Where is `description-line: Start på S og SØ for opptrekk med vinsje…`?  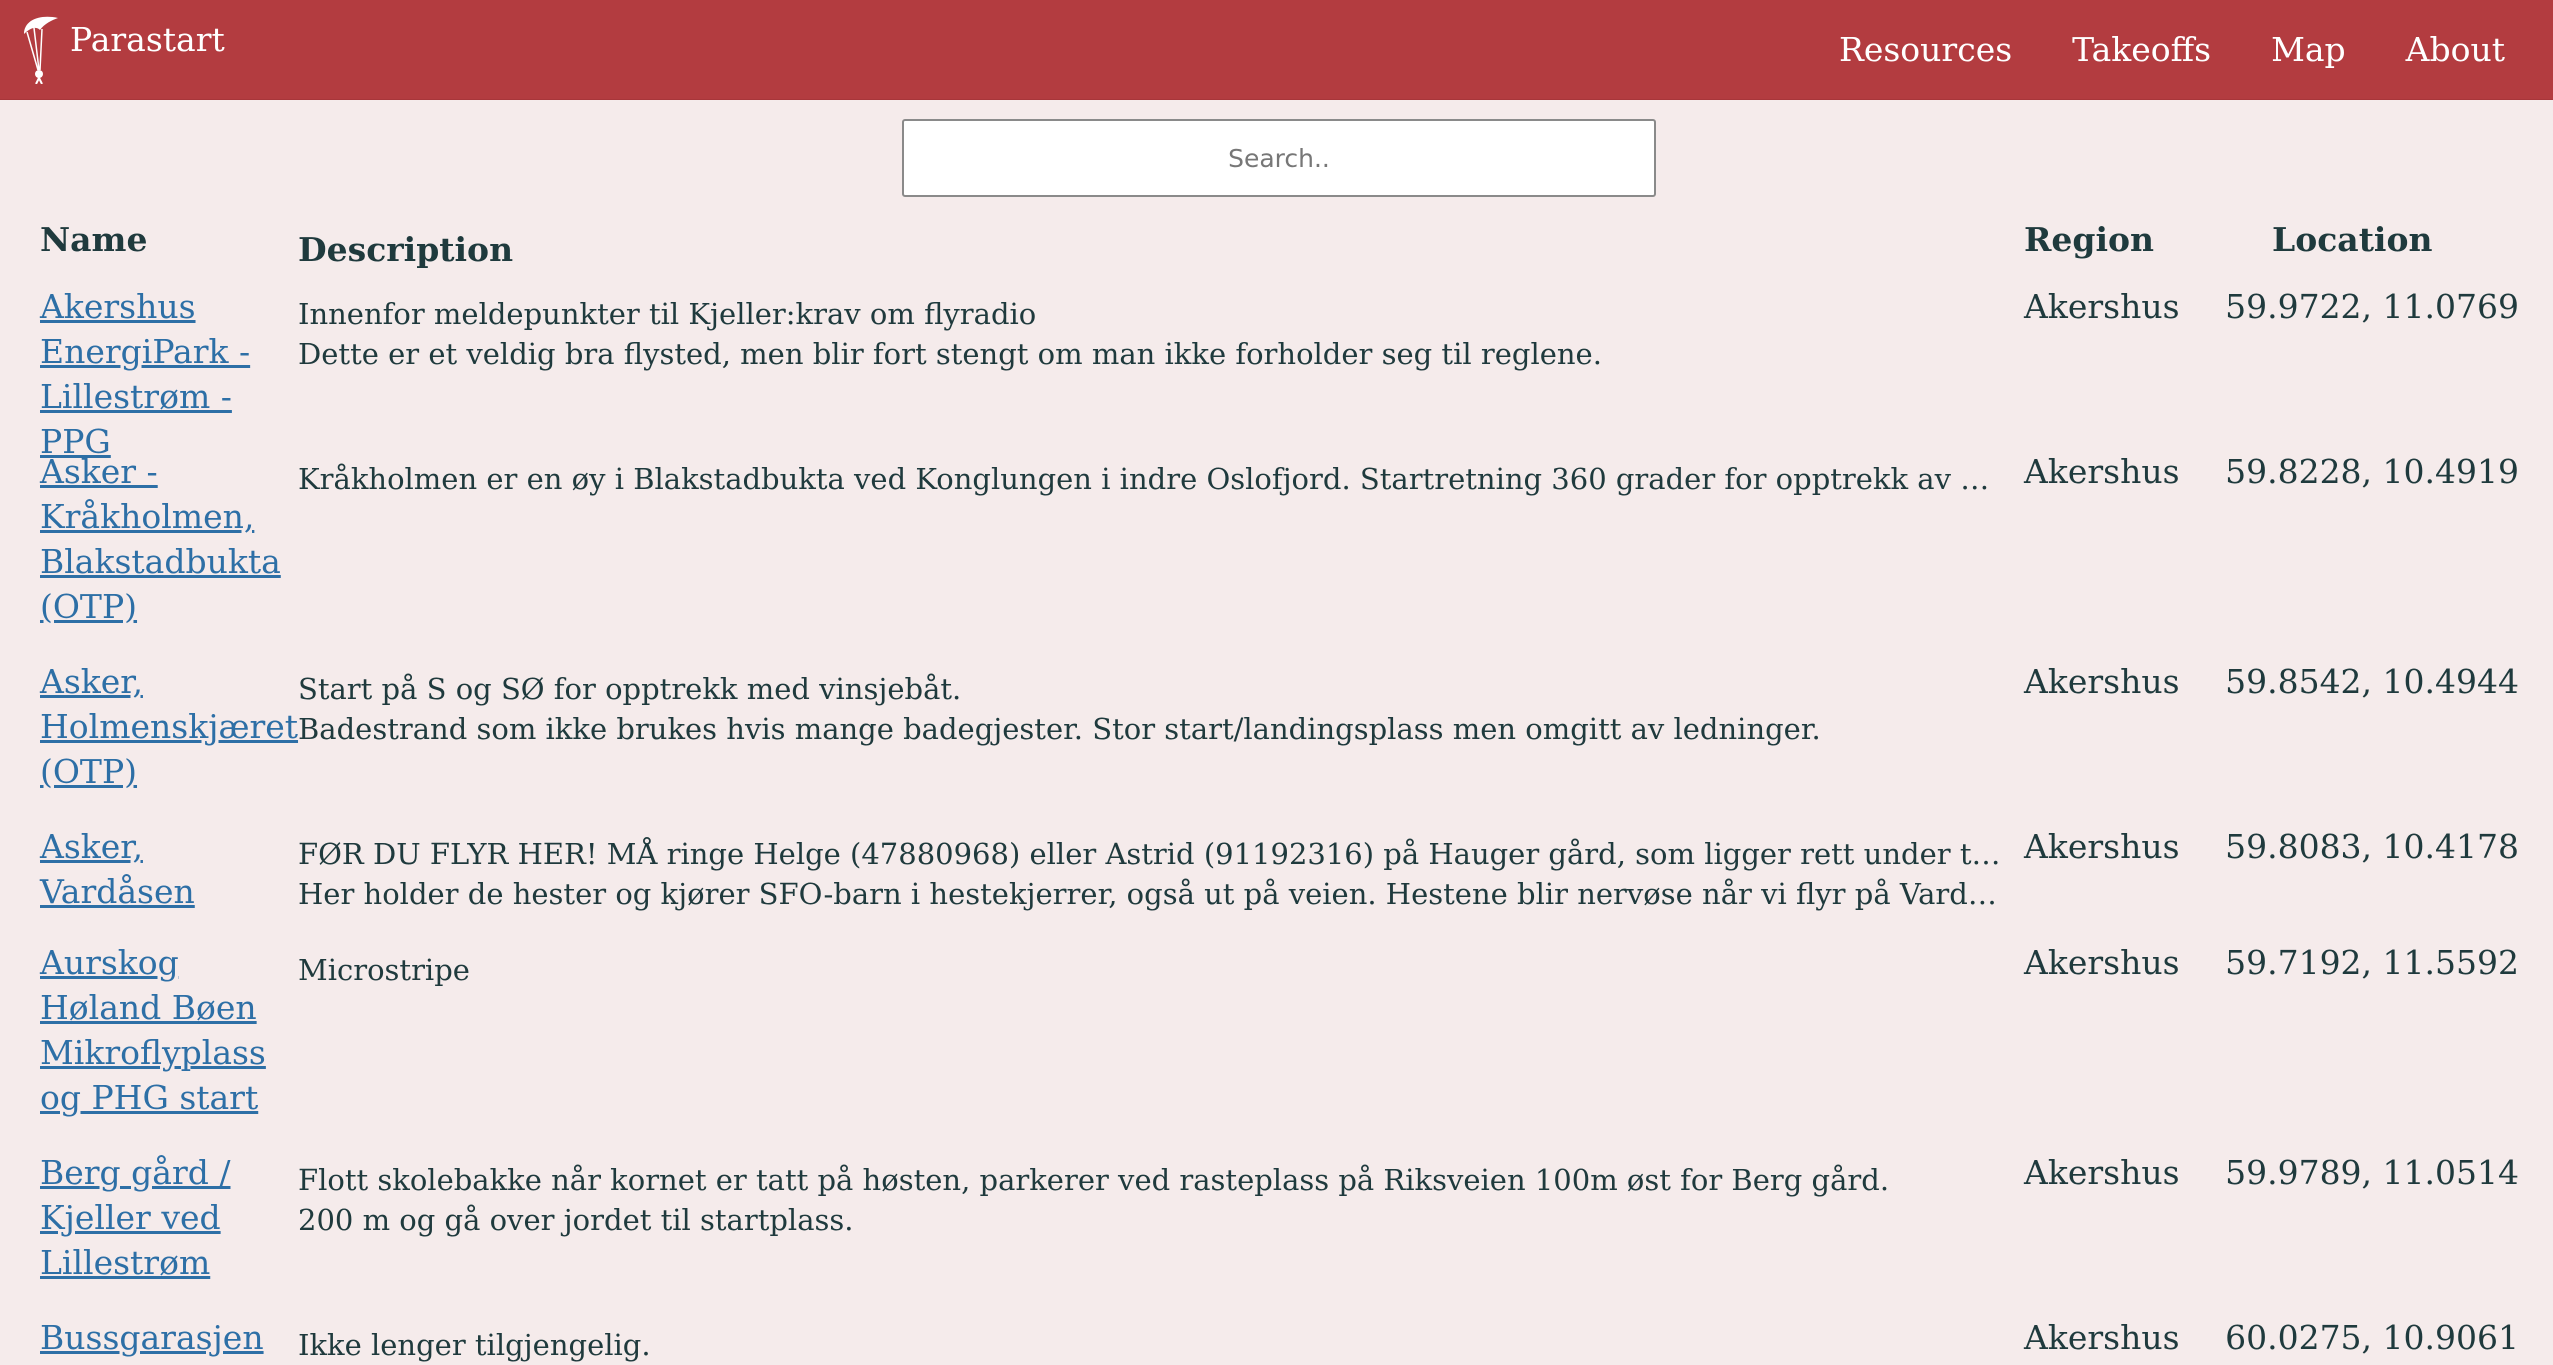 description-line: Start på S og SØ for opptrekk med vinsje… is located at coordinates (630, 689).